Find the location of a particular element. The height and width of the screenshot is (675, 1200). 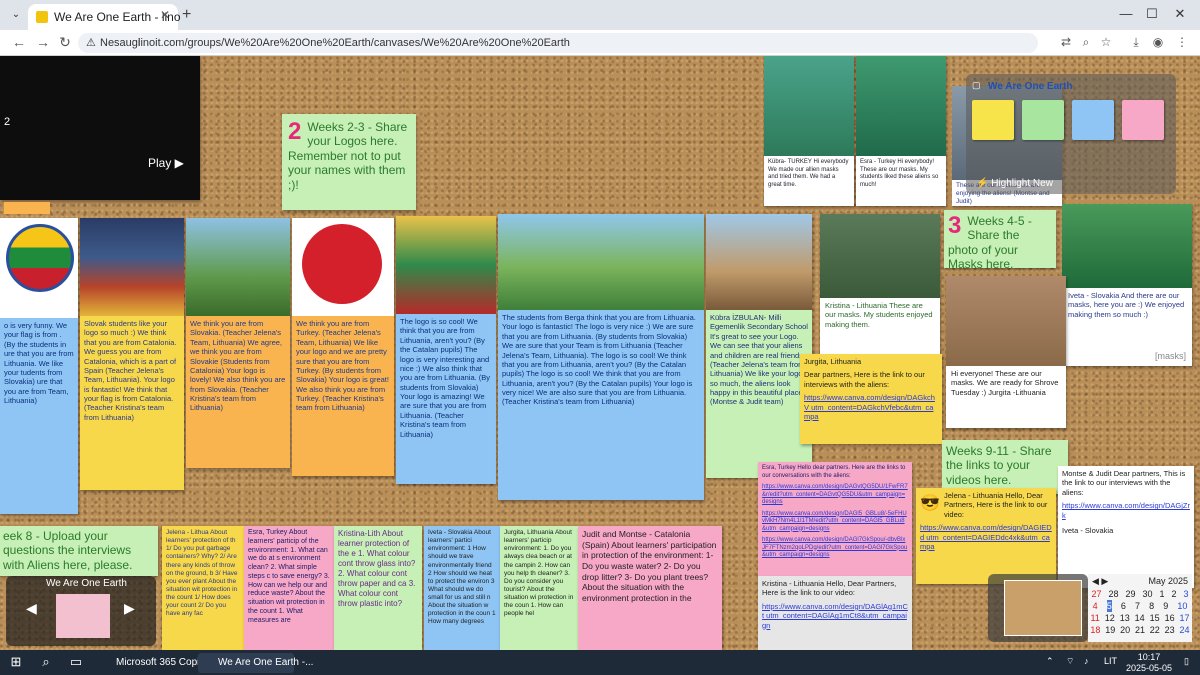

sticker-palette: ▢ We Are One Earth ⚡ Highlight New is located at coordinates (1071, 134).